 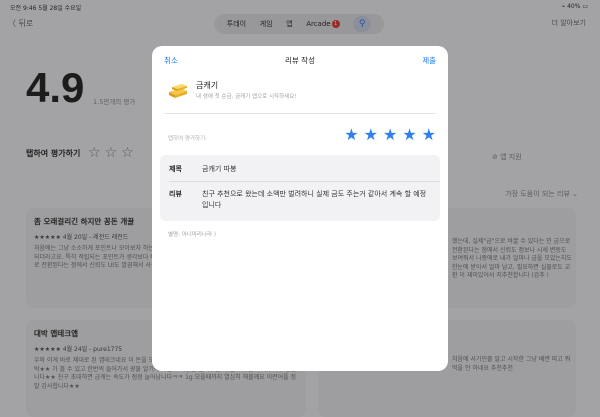 I want to click on title-label: 제목, so click(x=175, y=169).